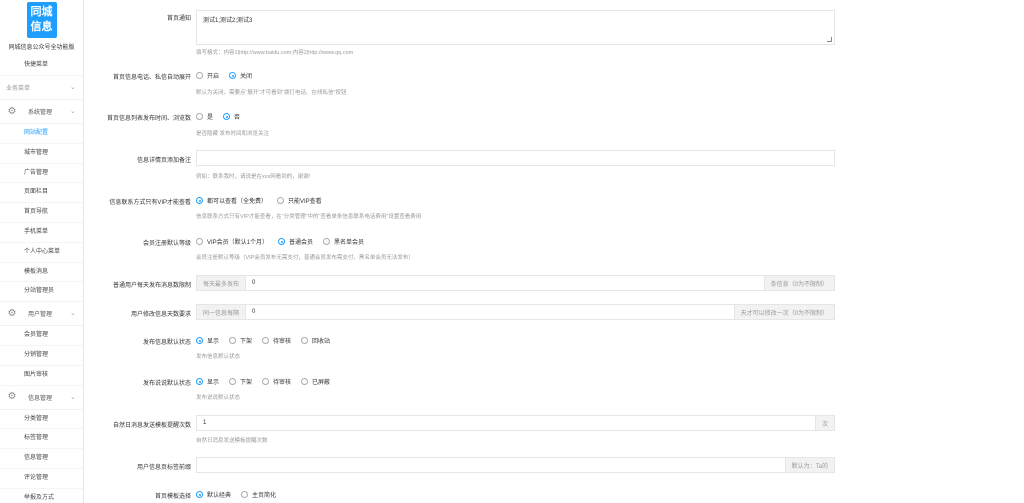 Image resolution: width=1024 pixels, height=503 pixels. I want to click on radio-option: 普通会员, so click(295, 241).